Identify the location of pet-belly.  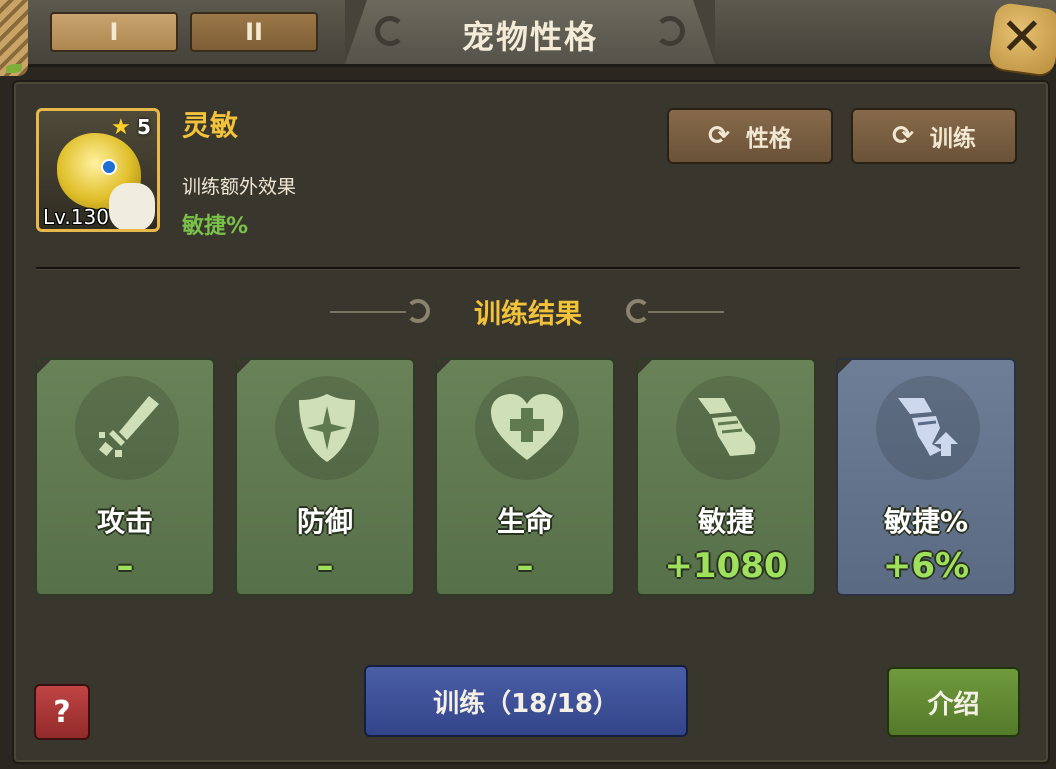
(132, 206).